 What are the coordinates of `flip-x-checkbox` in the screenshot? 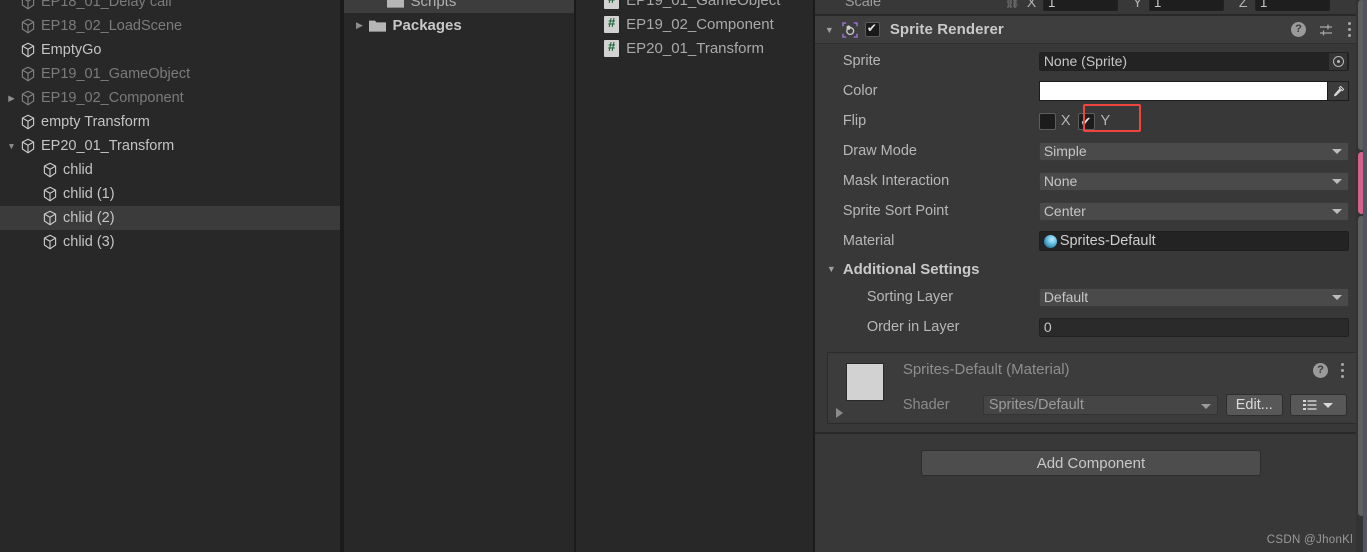 It's located at (1047, 121).